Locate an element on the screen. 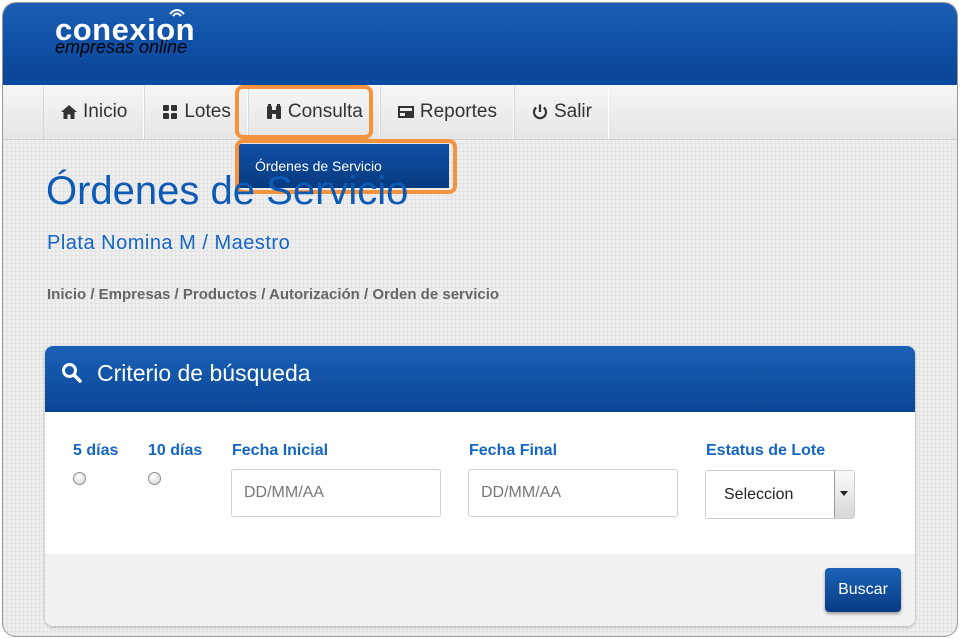  end-date-input is located at coordinates (573, 493).